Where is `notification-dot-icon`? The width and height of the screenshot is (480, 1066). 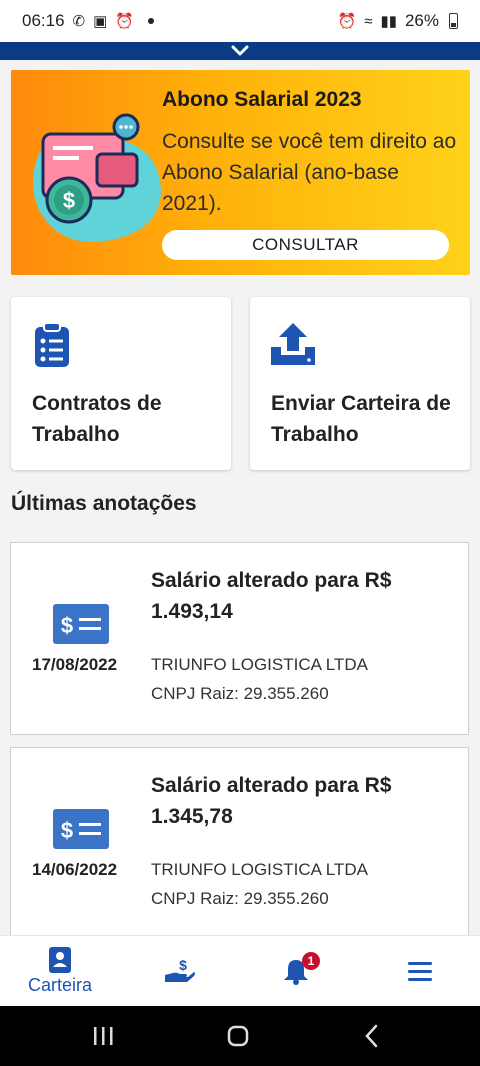
notification-dot-icon is located at coordinates (151, 21).